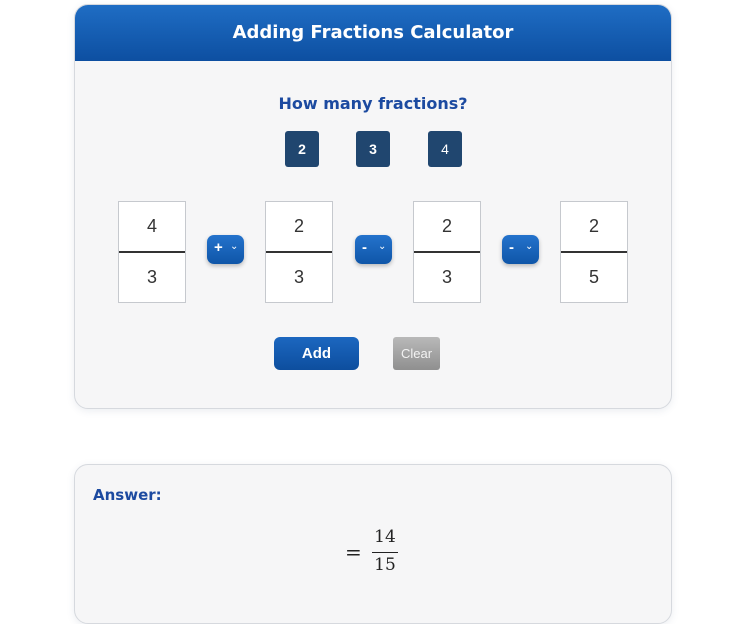 The image size is (749, 624). I want to click on operator-2-select: - ⌄, so click(373, 249).